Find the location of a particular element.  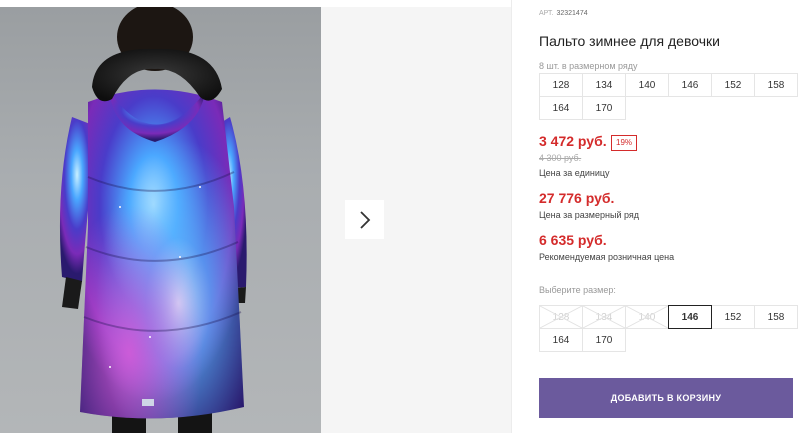

size-row-grid: 128 134 140 146 152 158 164 170 is located at coordinates (668, 96).